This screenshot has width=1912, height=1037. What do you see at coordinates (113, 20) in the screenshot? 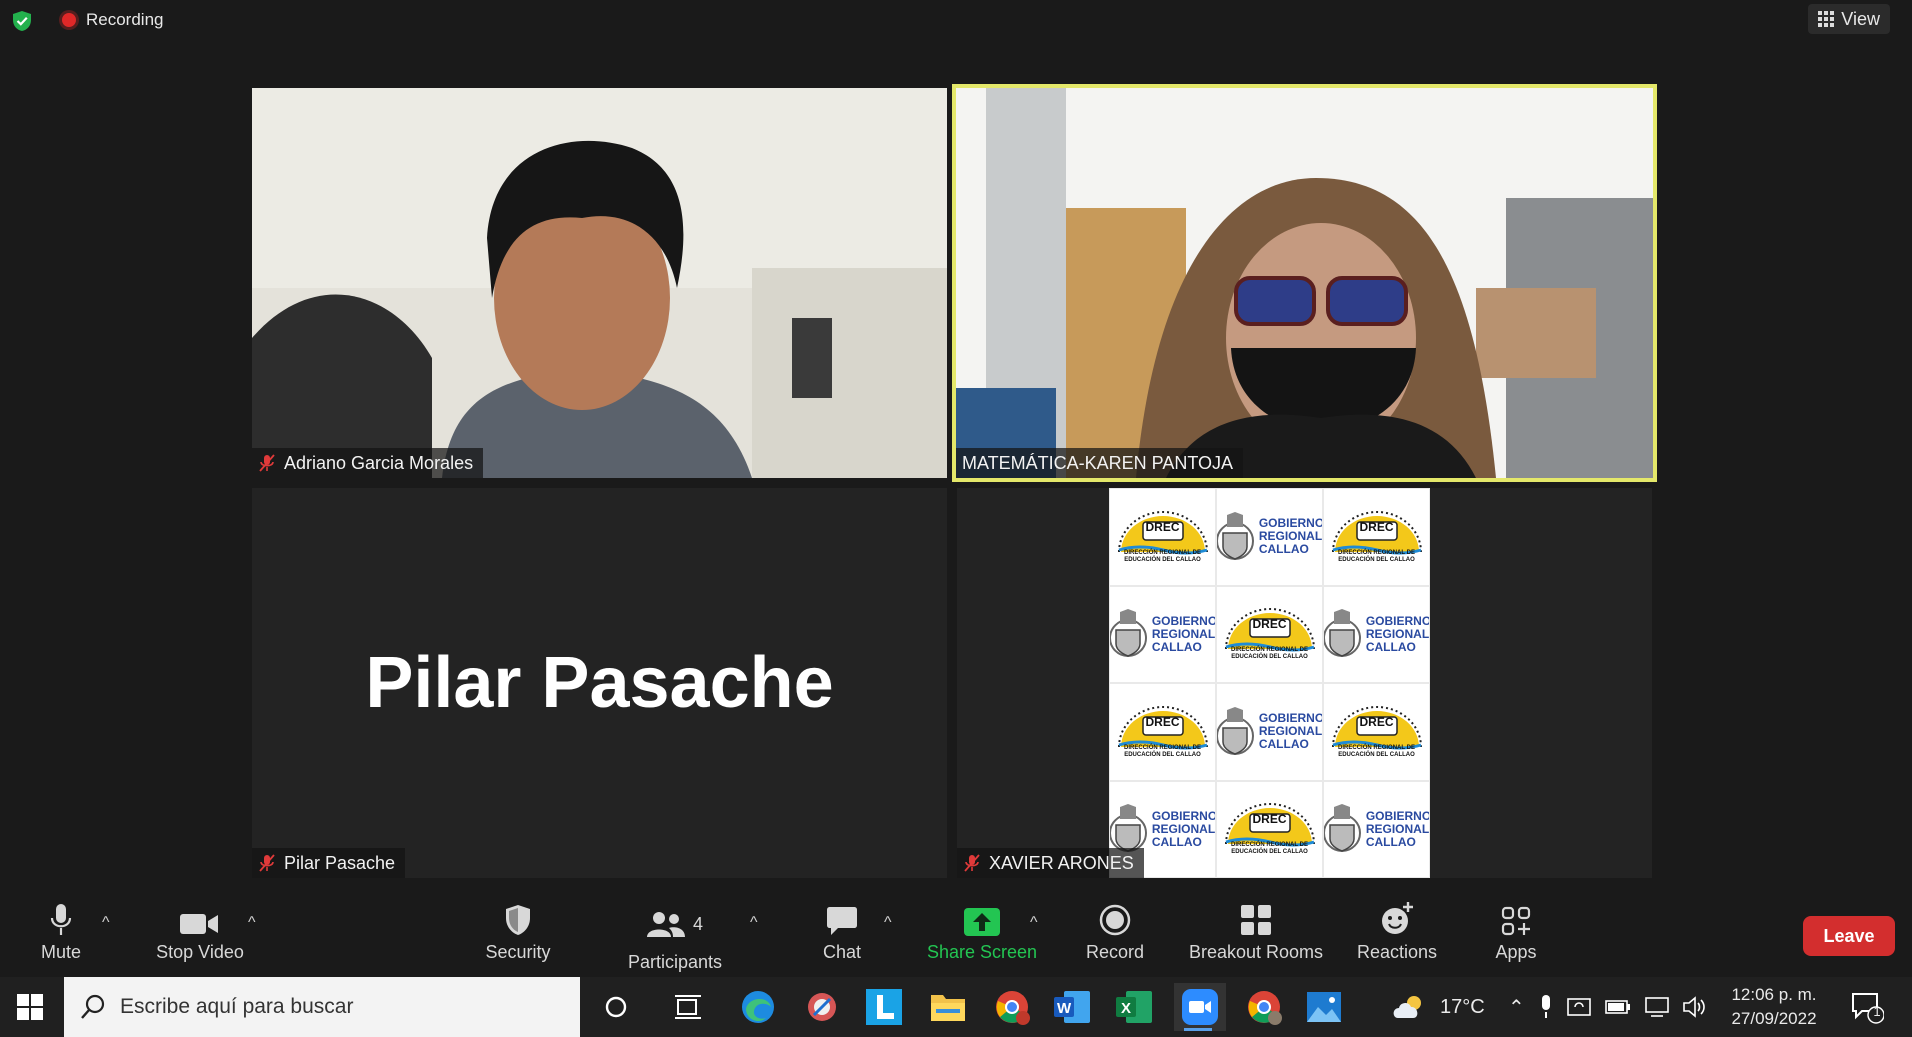
I see `recording-indicator: Recording` at bounding box center [113, 20].